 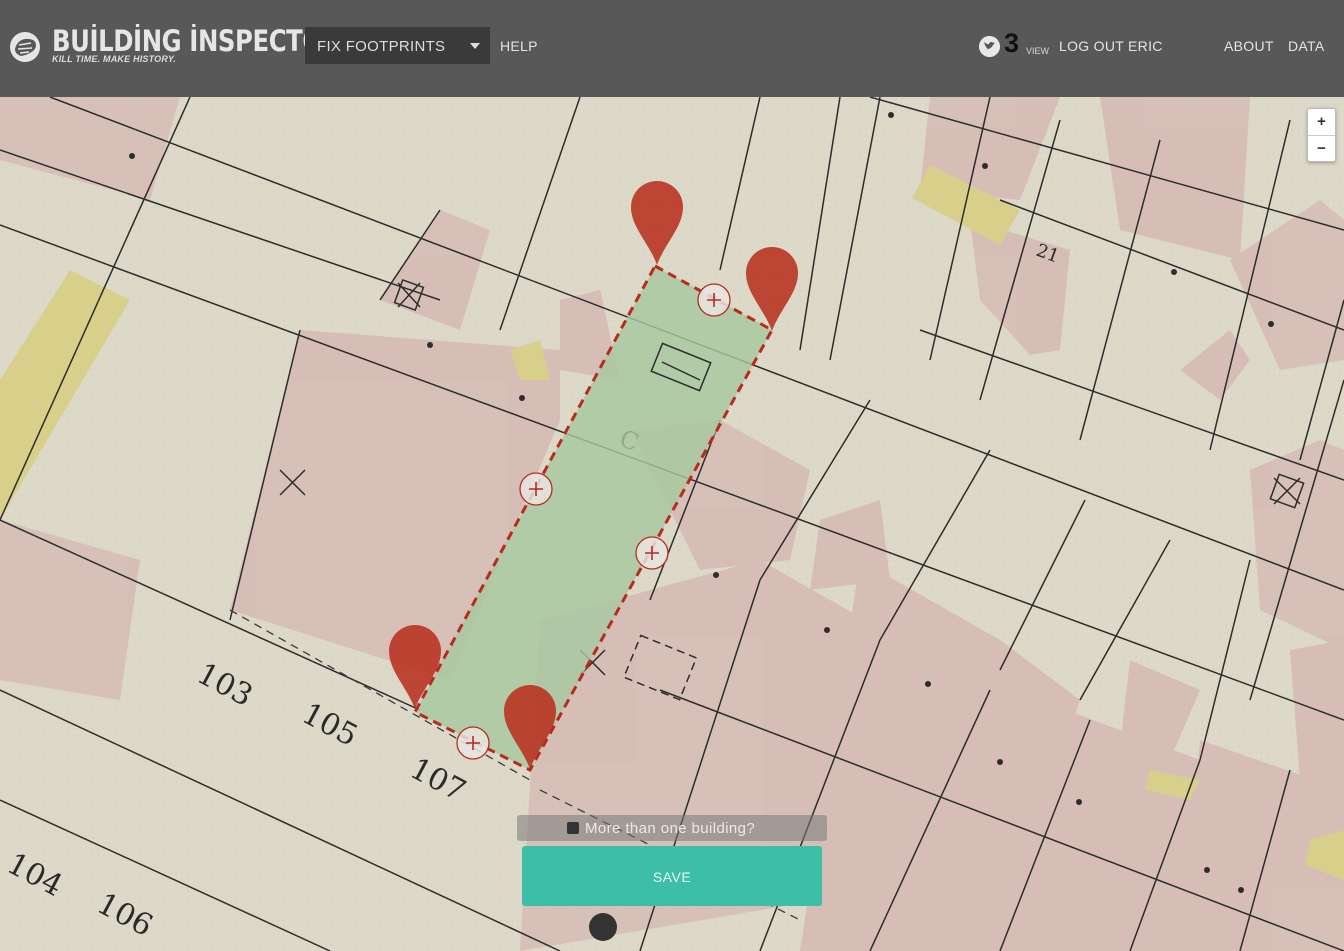 What do you see at coordinates (1321, 122) in the screenshot?
I see `zoom-in-button: +` at bounding box center [1321, 122].